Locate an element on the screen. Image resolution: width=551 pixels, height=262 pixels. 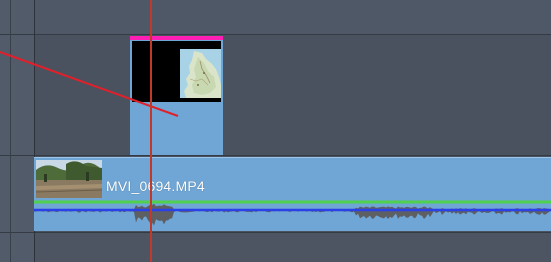
audio-waveform is located at coordinates (292, 213).